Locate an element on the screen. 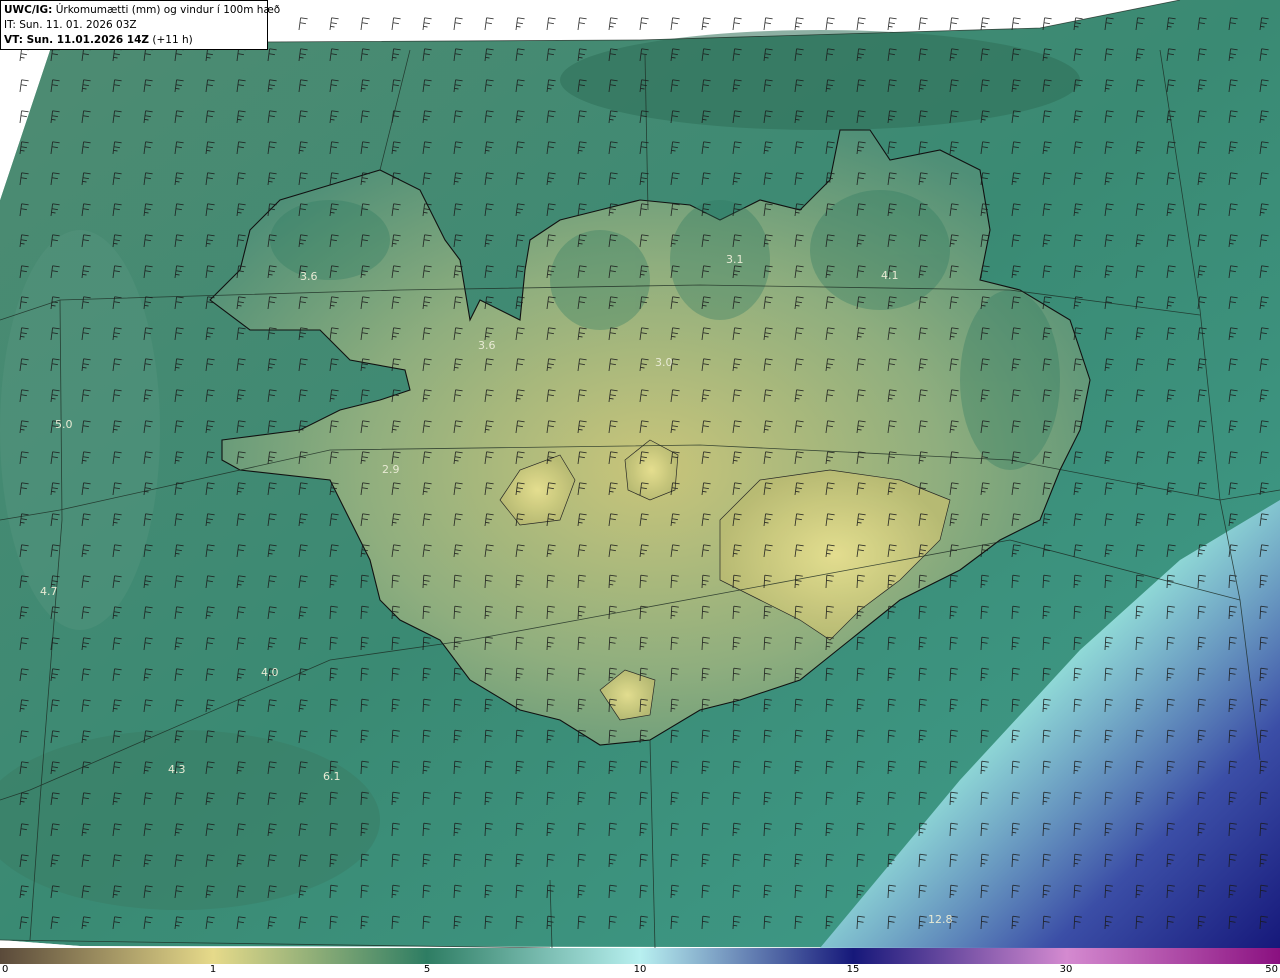 The height and width of the screenshot is (978, 1280). colorbar-tick: 50 is located at coordinates (1271, 969).